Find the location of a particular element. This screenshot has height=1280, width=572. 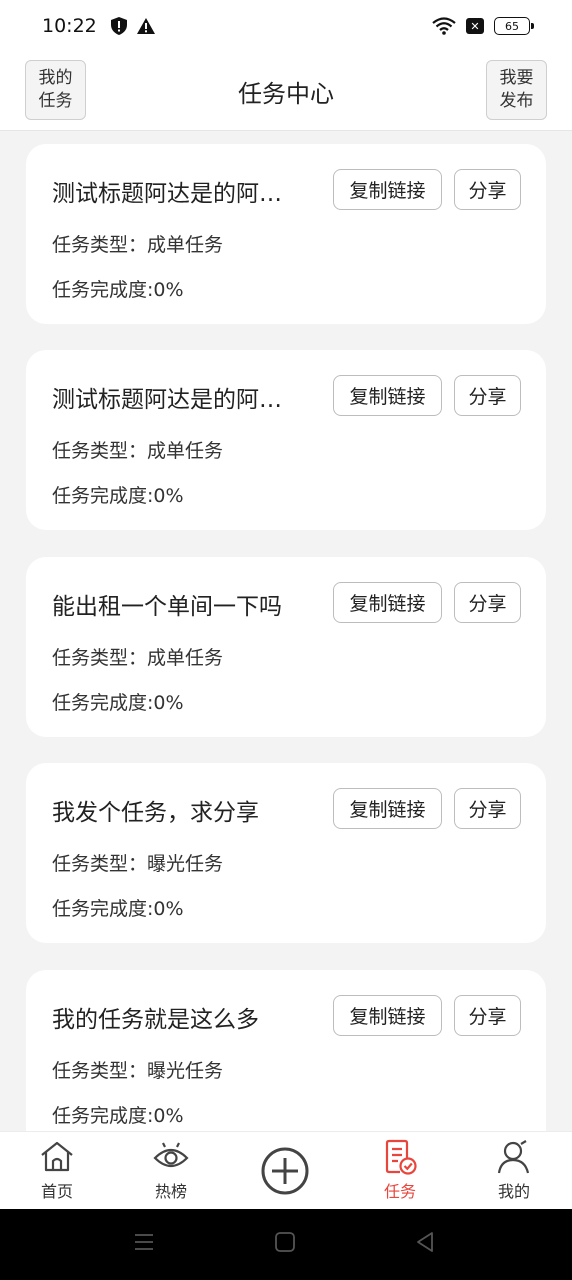

task-list-icon is located at coordinates (401, 1157).